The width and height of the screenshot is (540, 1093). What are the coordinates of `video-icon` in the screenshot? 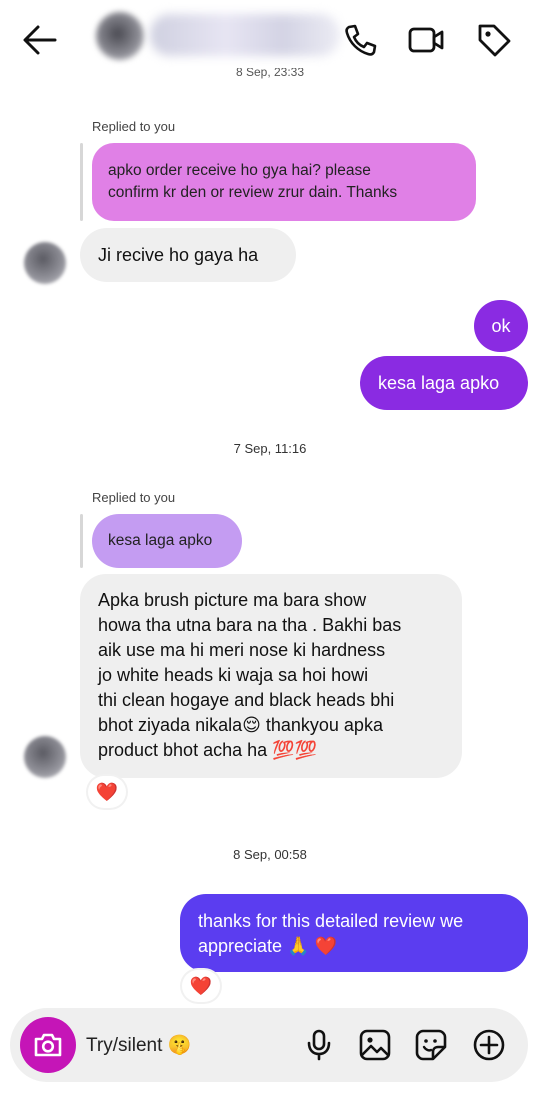 It's located at (426, 40).